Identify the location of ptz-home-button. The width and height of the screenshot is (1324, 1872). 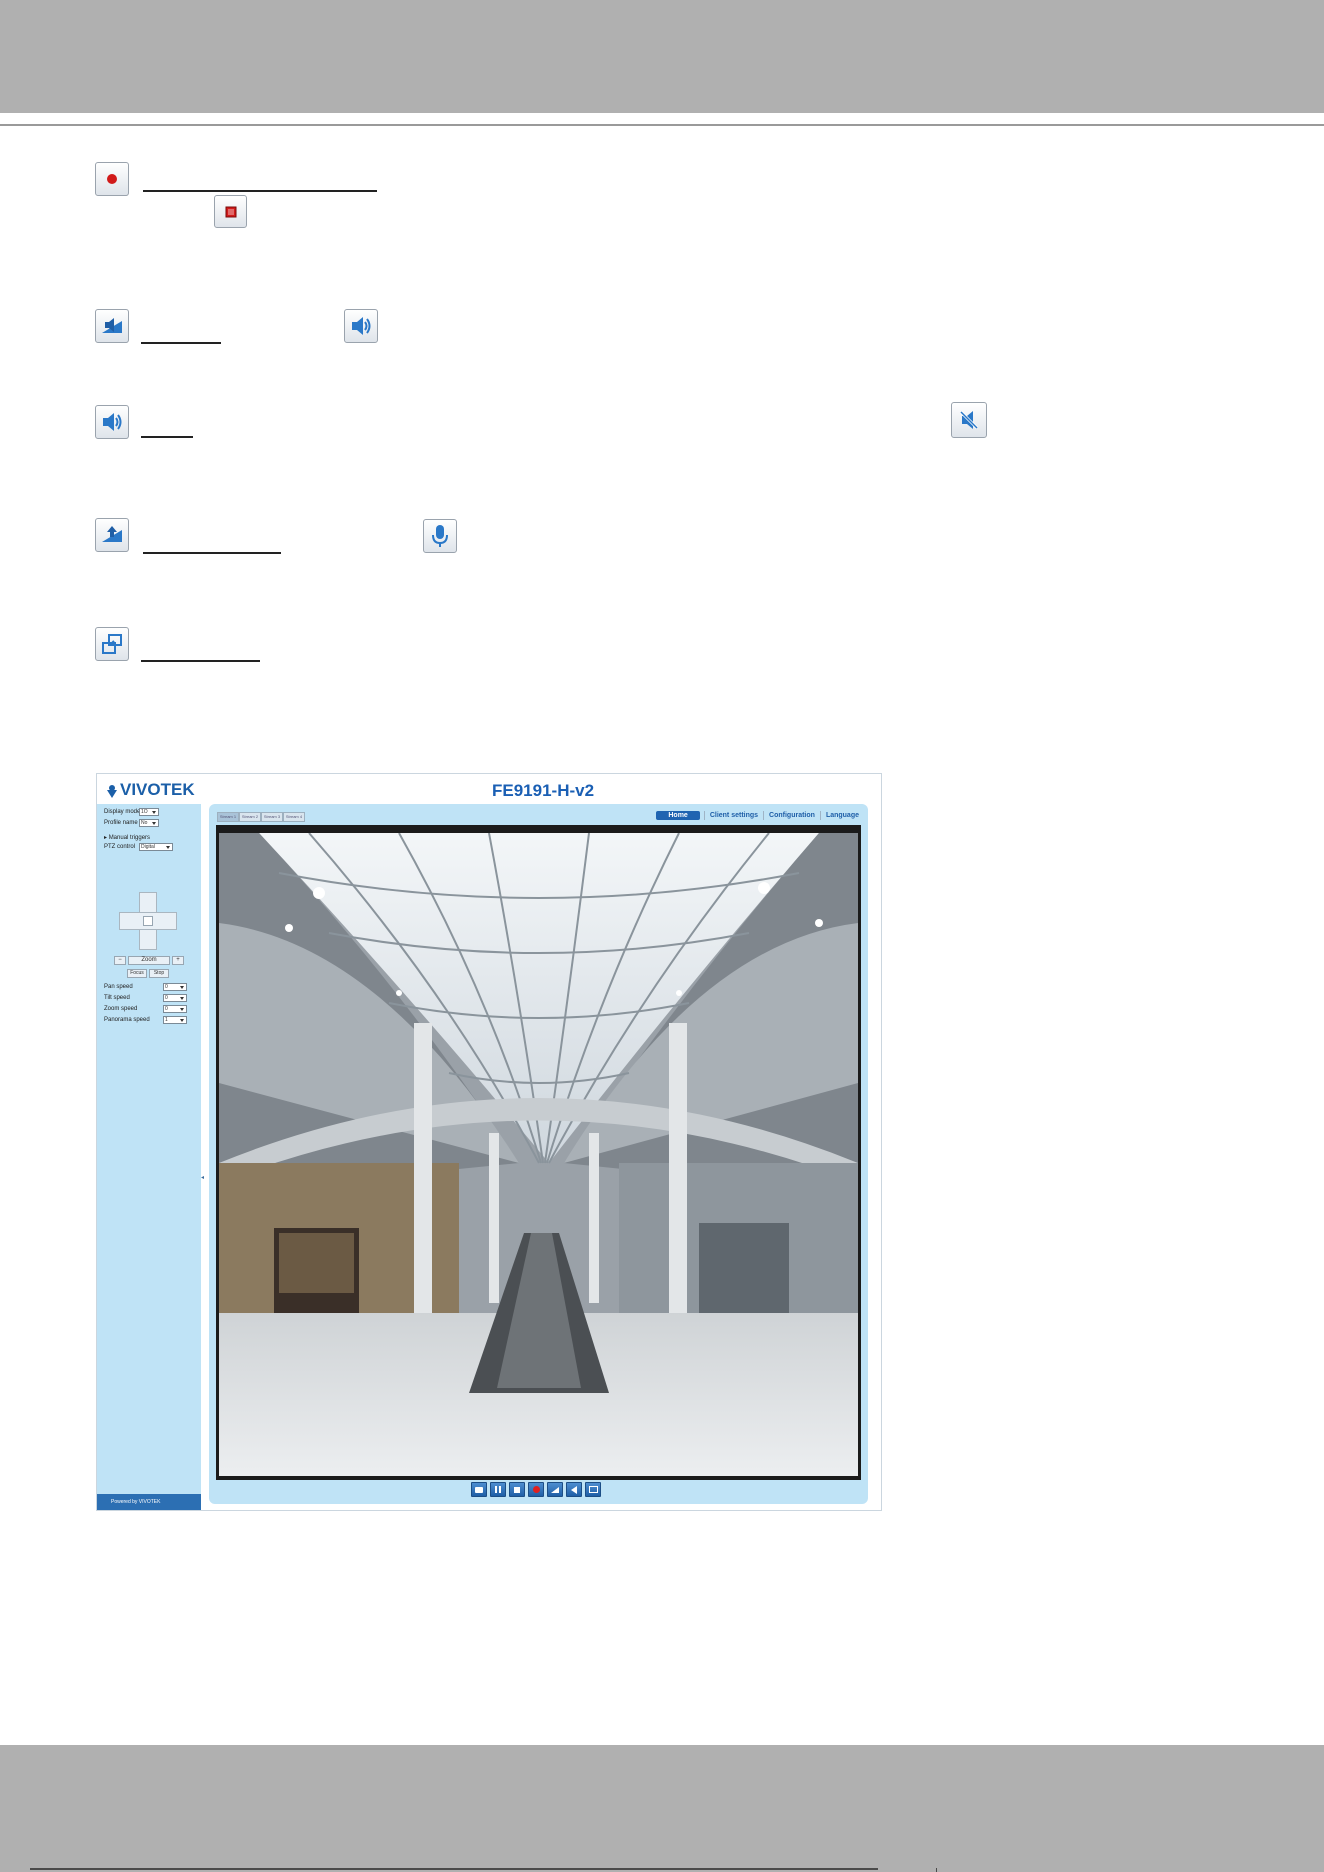
(148, 921).